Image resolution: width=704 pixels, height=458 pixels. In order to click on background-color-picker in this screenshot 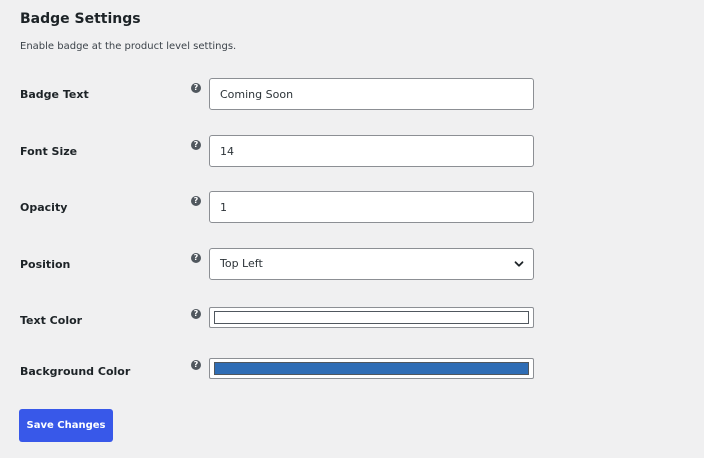, I will do `click(371, 368)`.